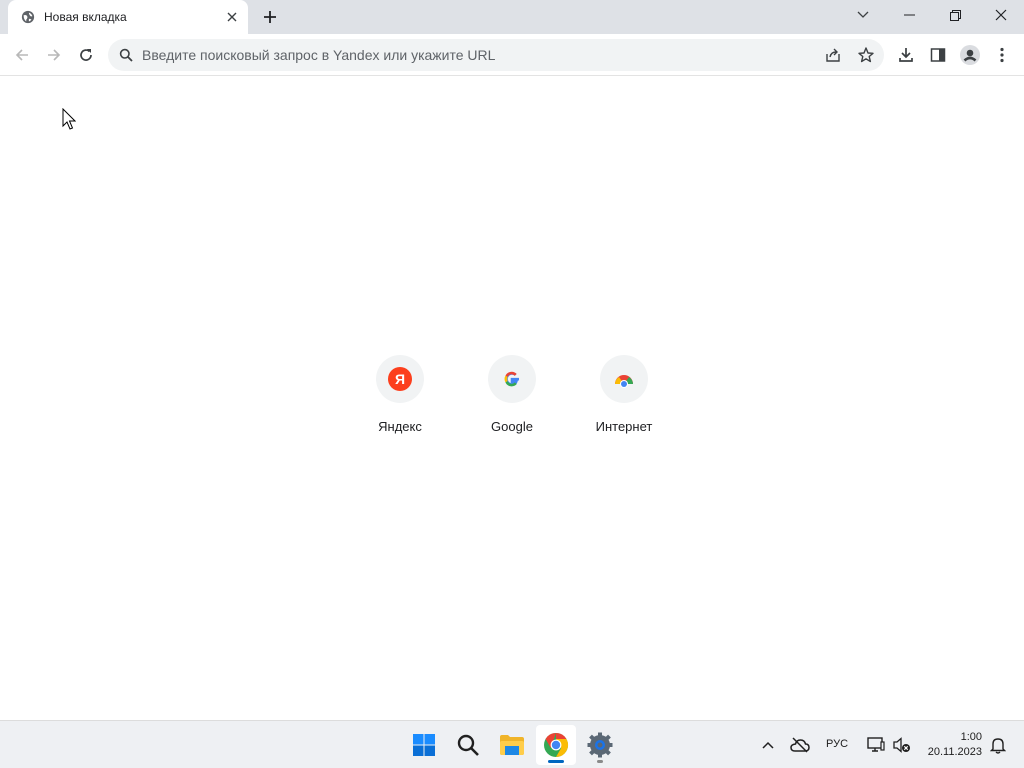 Image resolution: width=1024 pixels, height=768 pixels. I want to click on menu-button, so click(1002, 55).